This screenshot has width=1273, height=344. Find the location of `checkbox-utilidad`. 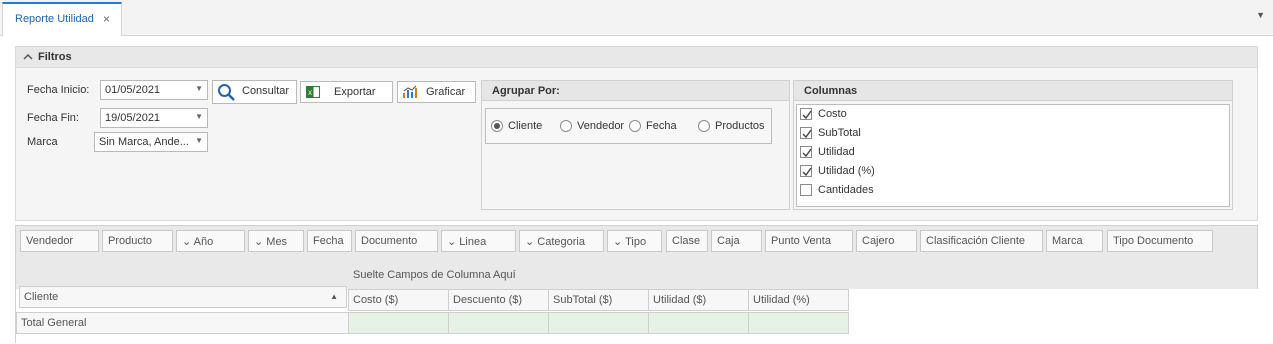

checkbox-utilidad is located at coordinates (806, 152).